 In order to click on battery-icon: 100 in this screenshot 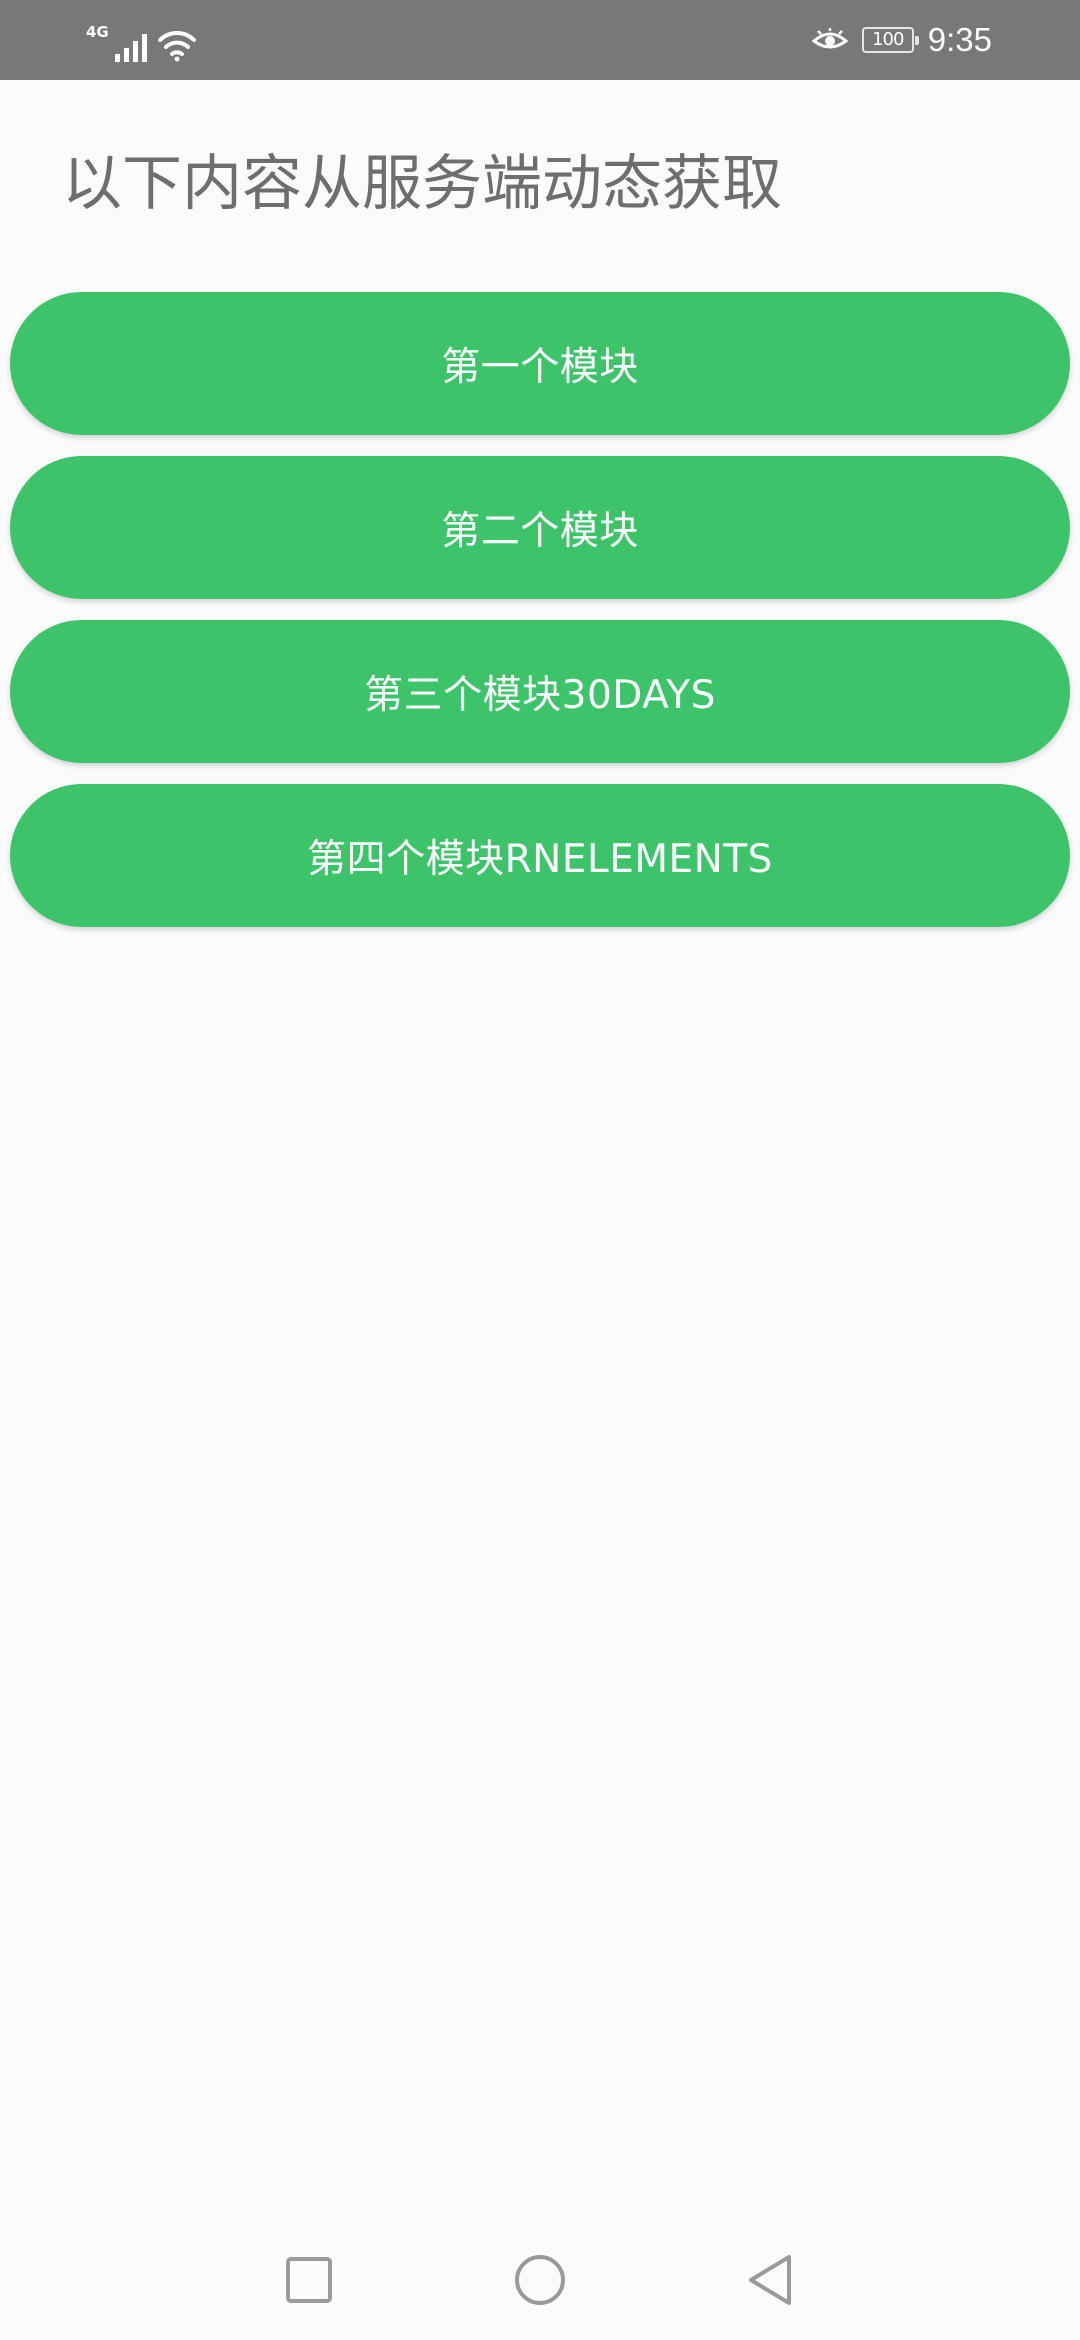, I will do `click(890, 40)`.